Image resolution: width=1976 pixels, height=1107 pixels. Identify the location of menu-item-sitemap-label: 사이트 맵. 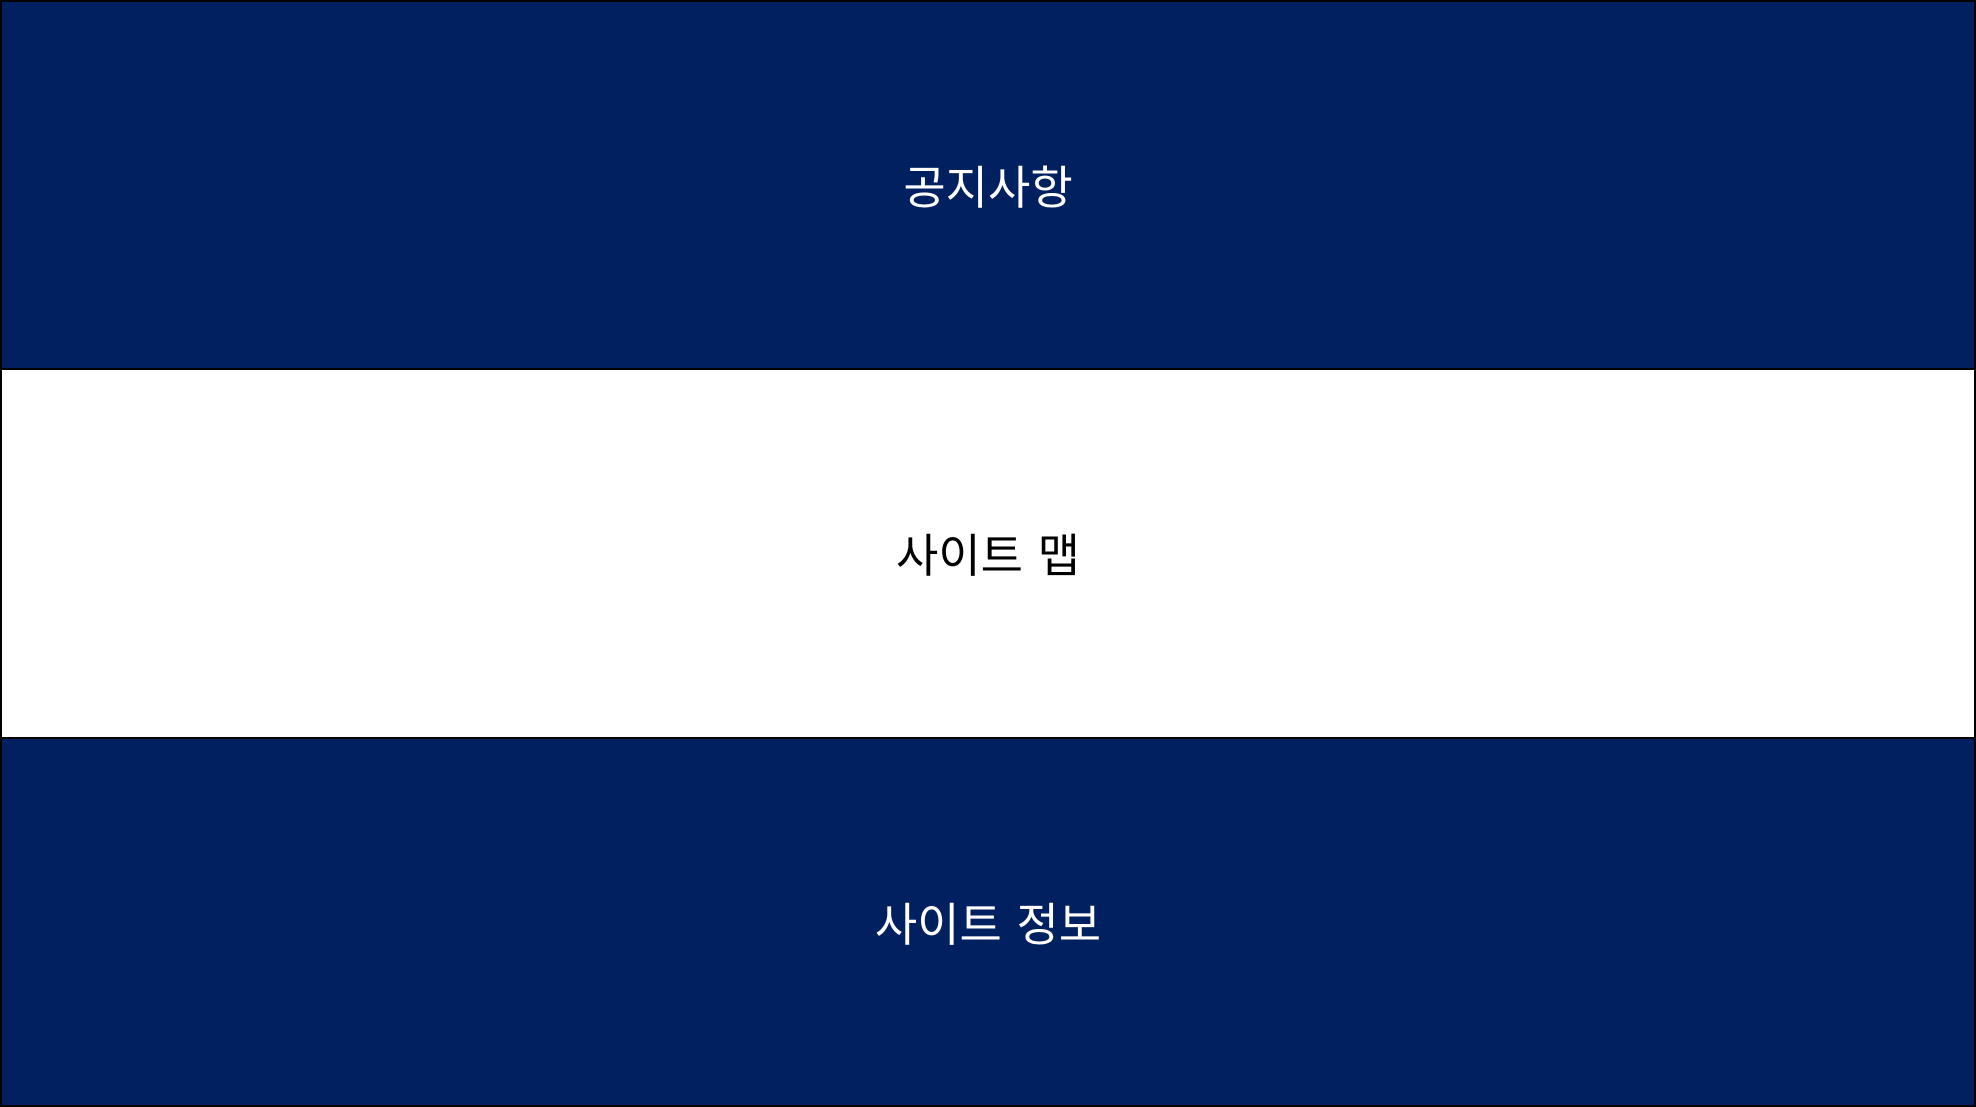
(988, 556).